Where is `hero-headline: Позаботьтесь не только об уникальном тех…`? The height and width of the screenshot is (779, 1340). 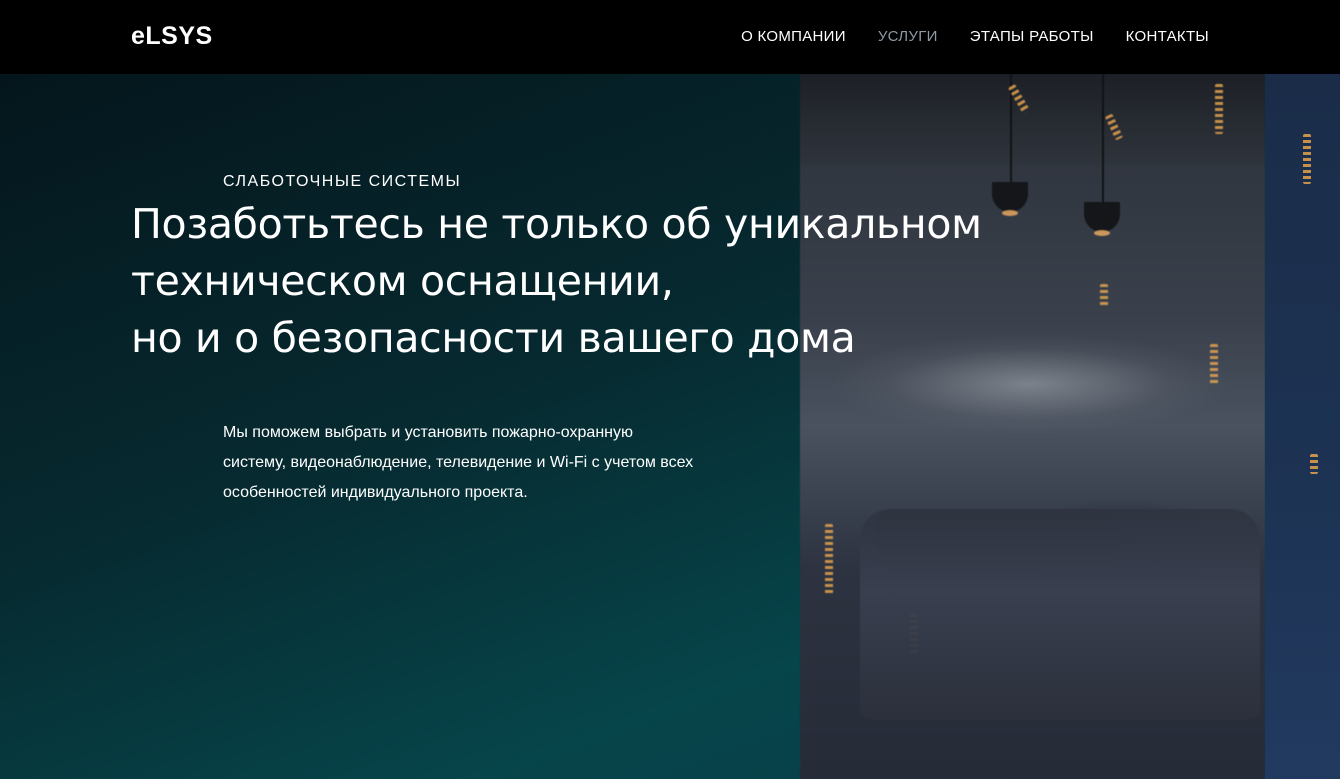 hero-headline: Позаботьтесь не только об уникальном тех… is located at coordinates (581, 281).